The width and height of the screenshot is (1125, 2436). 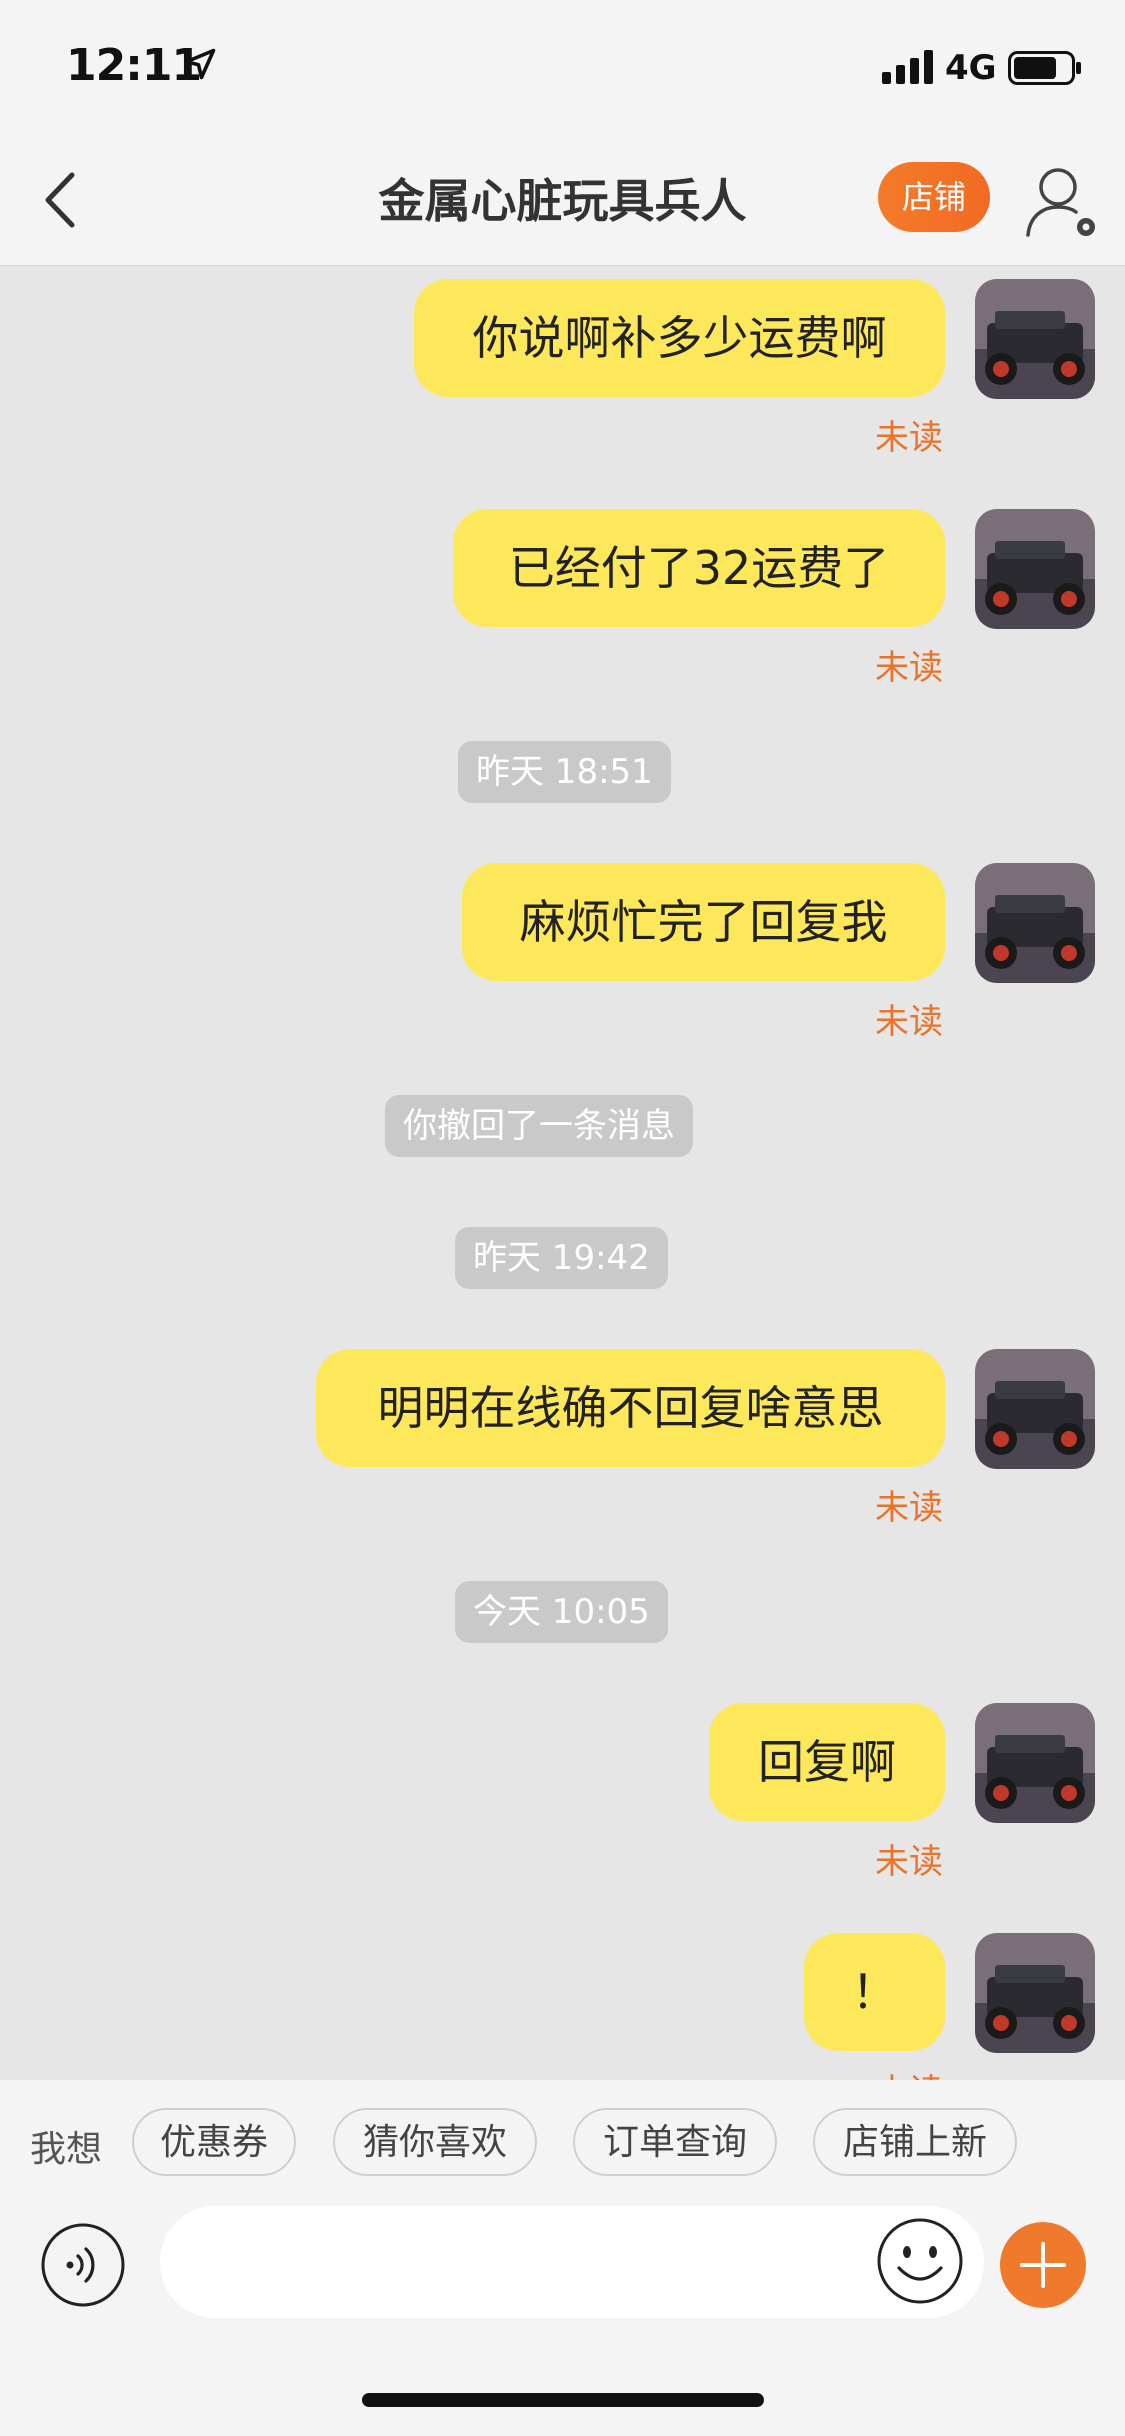 What do you see at coordinates (971, 68) in the screenshot?
I see `network-type: 4G` at bounding box center [971, 68].